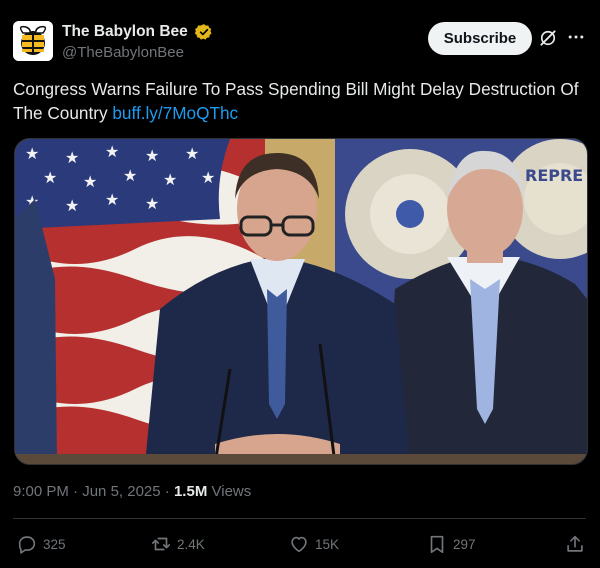  I want to click on post-link: buff.ly/7MoQThc, so click(175, 113).